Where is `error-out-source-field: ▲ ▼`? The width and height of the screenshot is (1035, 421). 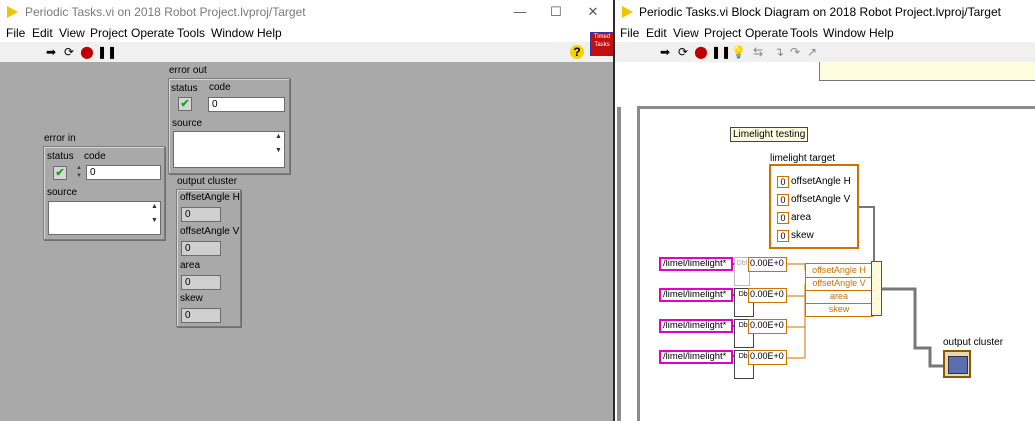
error-out-source-field: ▲ ▼ is located at coordinates (229, 149).